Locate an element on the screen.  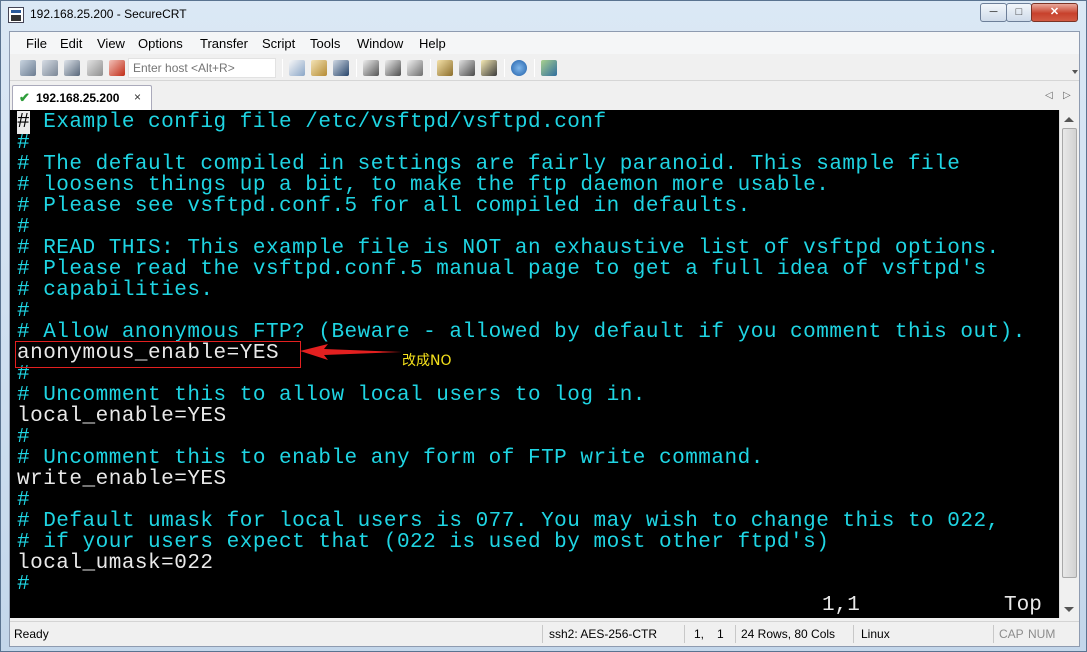
maximize-button: □ is located at coordinates (1019, 12).